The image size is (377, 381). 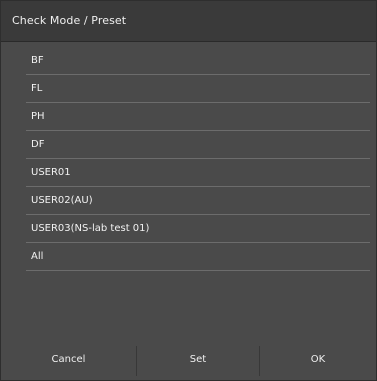 What do you see at coordinates (51, 172) in the screenshot?
I see `preset-item-label: USER01` at bounding box center [51, 172].